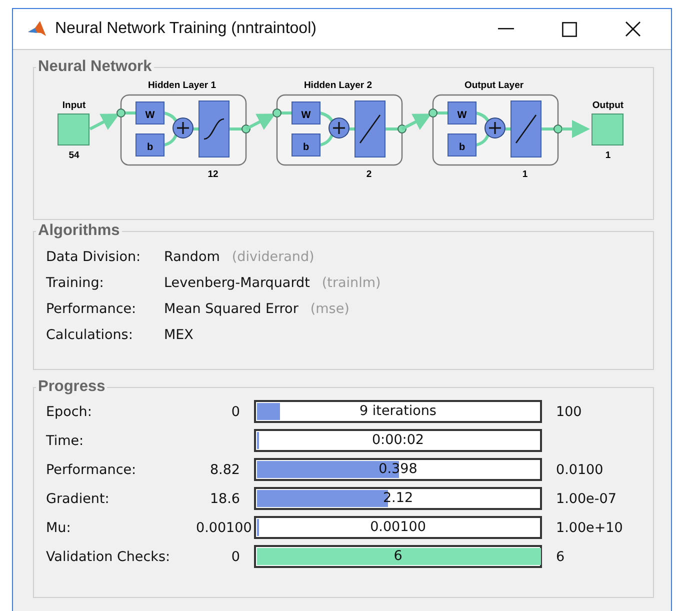 The height and width of the screenshot is (611, 680). What do you see at coordinates (633, 29) in the screenshot?
I see `close-icon` at bounding box center [633, 29].